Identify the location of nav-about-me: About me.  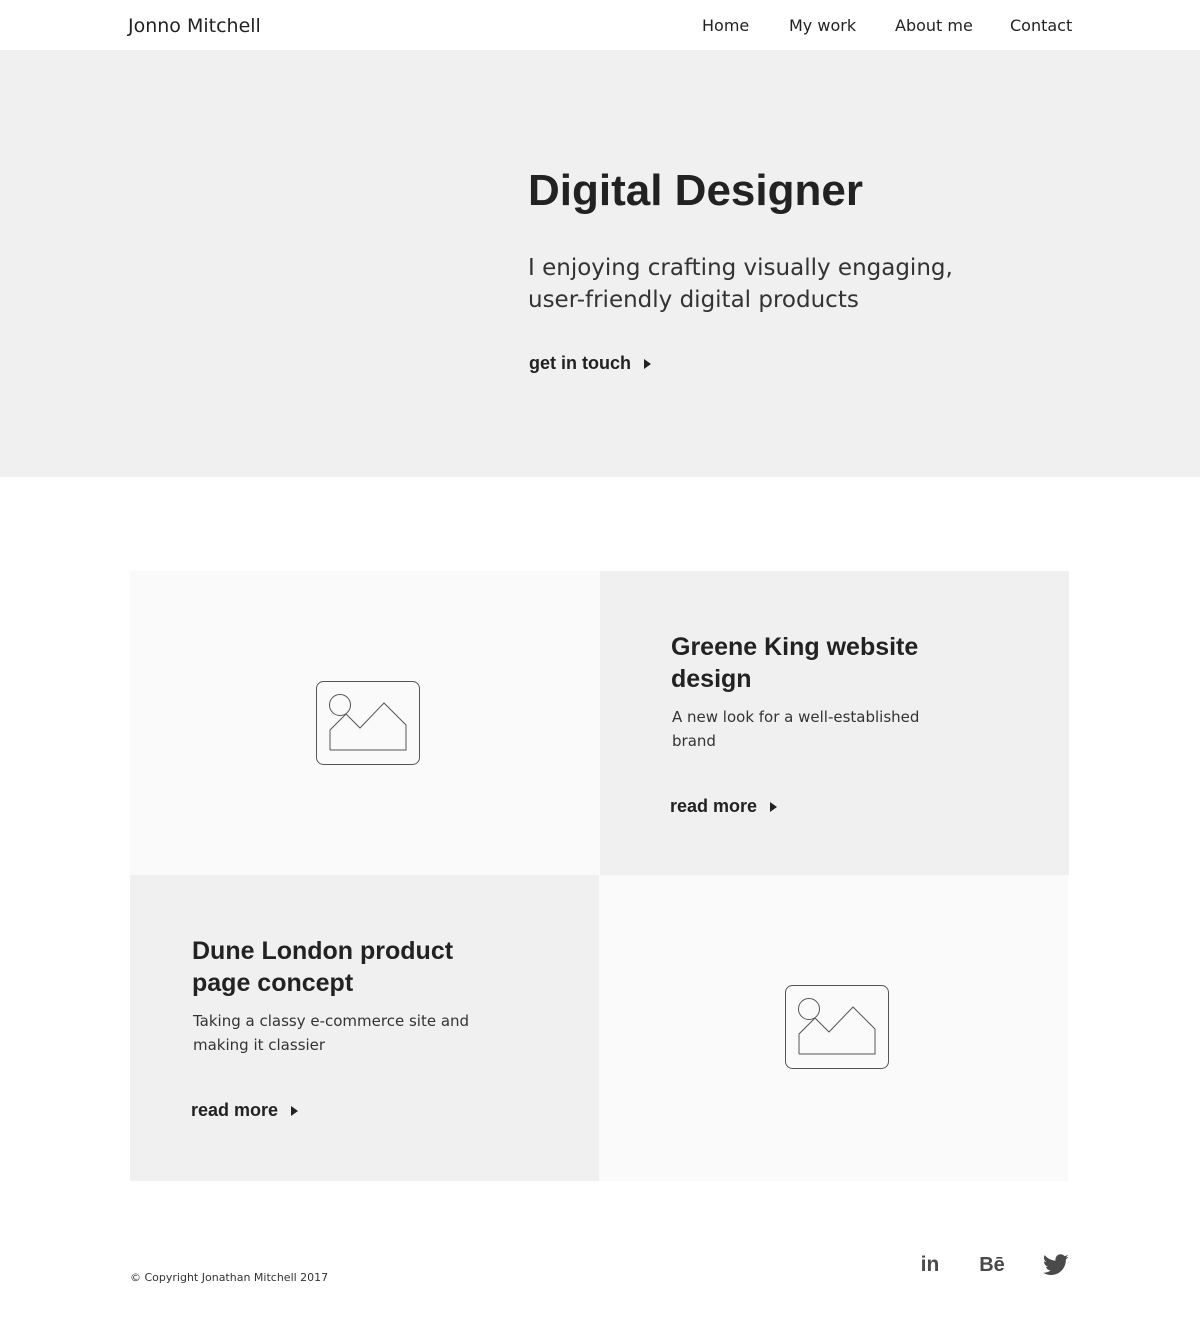
(934, 25).